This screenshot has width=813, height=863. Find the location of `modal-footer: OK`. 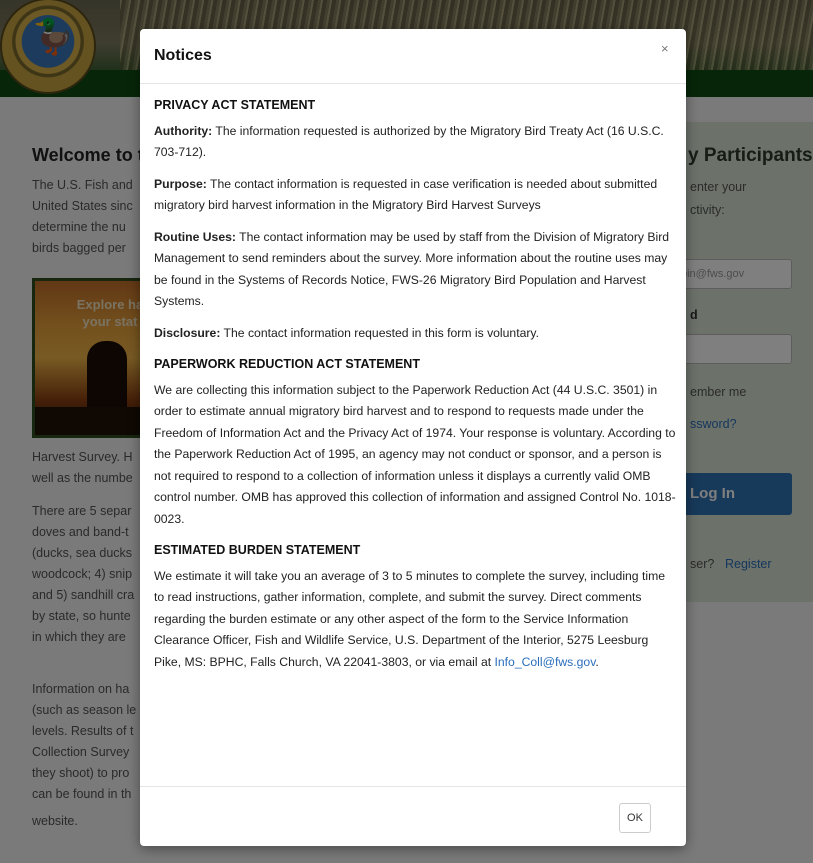

modal-footer: OK is located at coordinates (413, 816).